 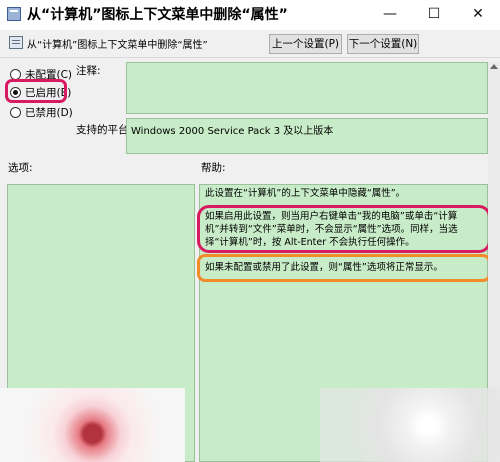 I want to click on setting-name: 从“计算机”图标上下文菜单中删除“属性”, so click(x=117, y=45).